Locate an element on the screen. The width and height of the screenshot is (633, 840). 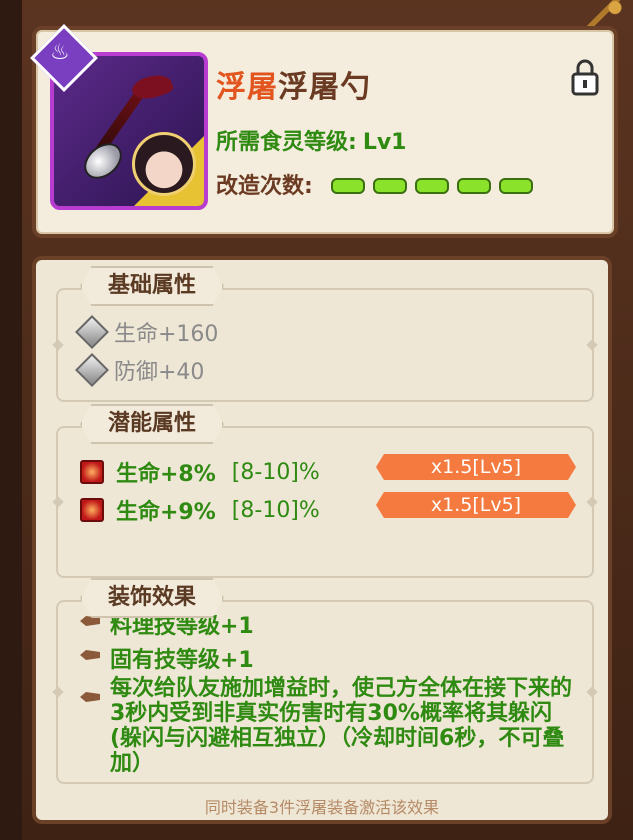
potential-stat-row: 生命+9% [8-10]% is located at coordinates (200, 510).